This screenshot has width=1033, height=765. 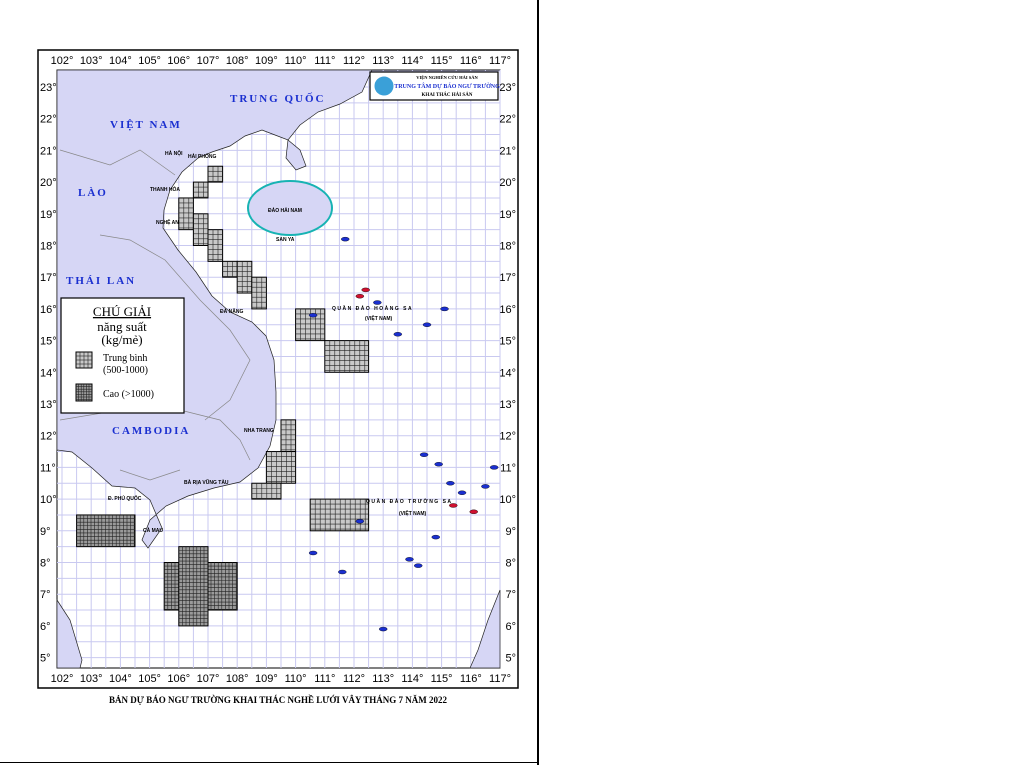 What do you see at coordinates (151, 431) in the screenshot?
I see `label-cambodia: CAMBODIA` at bounding box center [151, 431].